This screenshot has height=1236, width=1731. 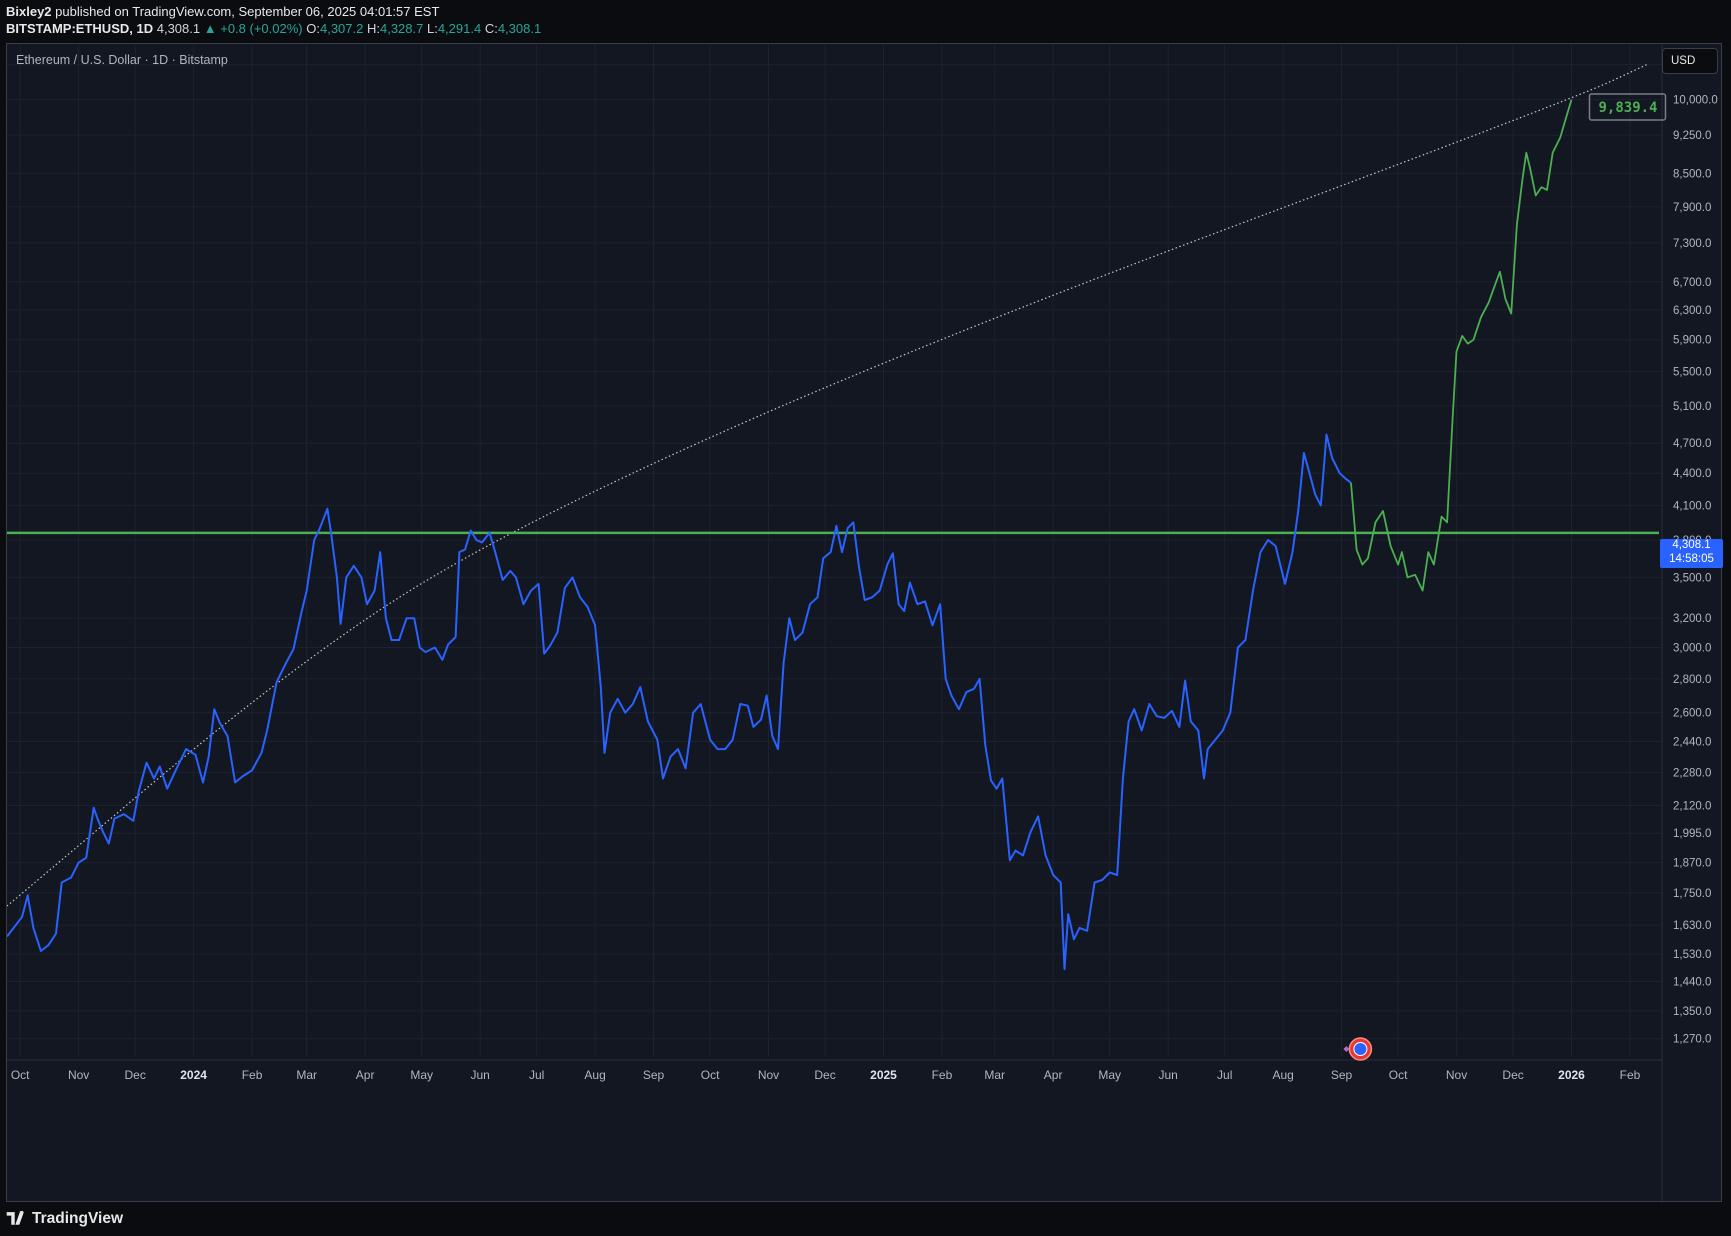 I want to click on y-tick-label: 3,500.0, so click(x=1692, y=578).